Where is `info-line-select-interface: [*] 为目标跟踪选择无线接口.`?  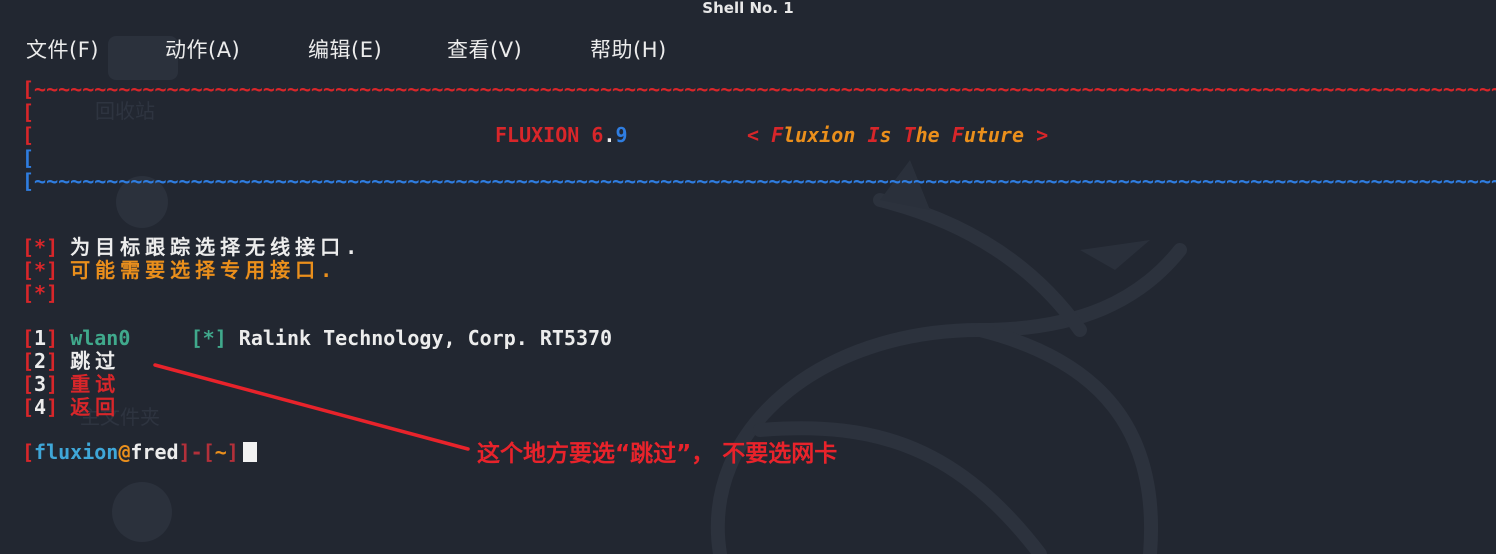 info-line-select-interface: [*] 为目标跟踪选择无线接口. is located at coordinates (192, 247).